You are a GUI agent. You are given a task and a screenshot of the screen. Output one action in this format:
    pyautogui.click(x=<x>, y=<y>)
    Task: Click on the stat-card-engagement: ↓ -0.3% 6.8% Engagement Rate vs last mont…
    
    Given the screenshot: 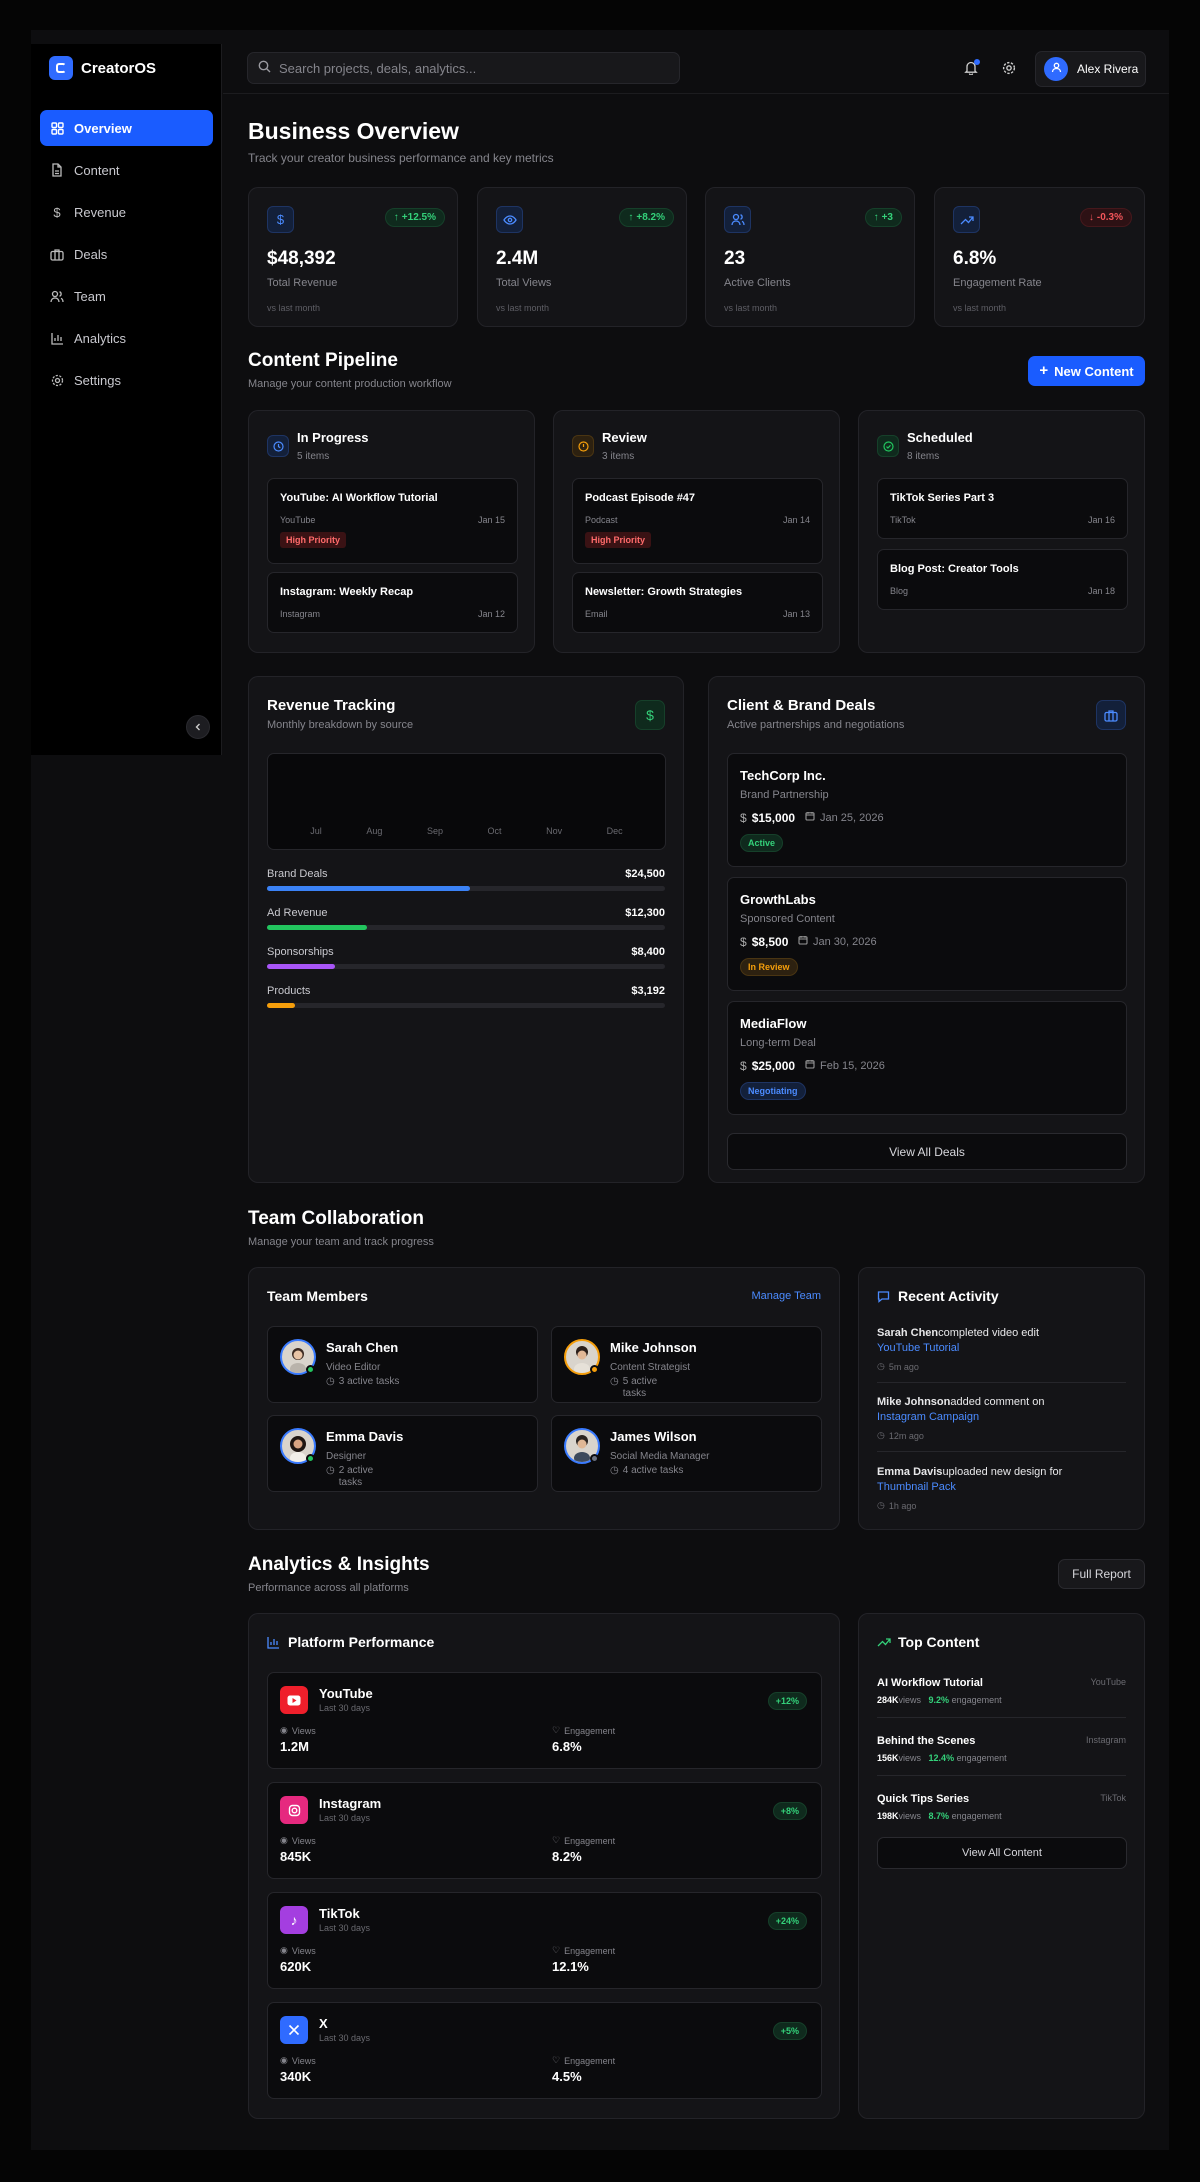 What is the action you would take?
    pyautogui.click(x=1039, y=257)
    